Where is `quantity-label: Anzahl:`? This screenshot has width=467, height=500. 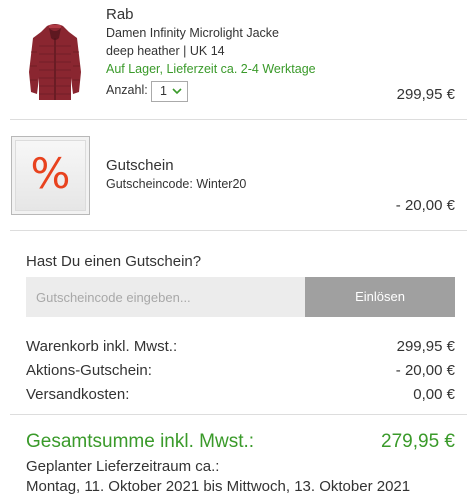 quantity-label: Anzahl: is located at coordinates (127, 90).